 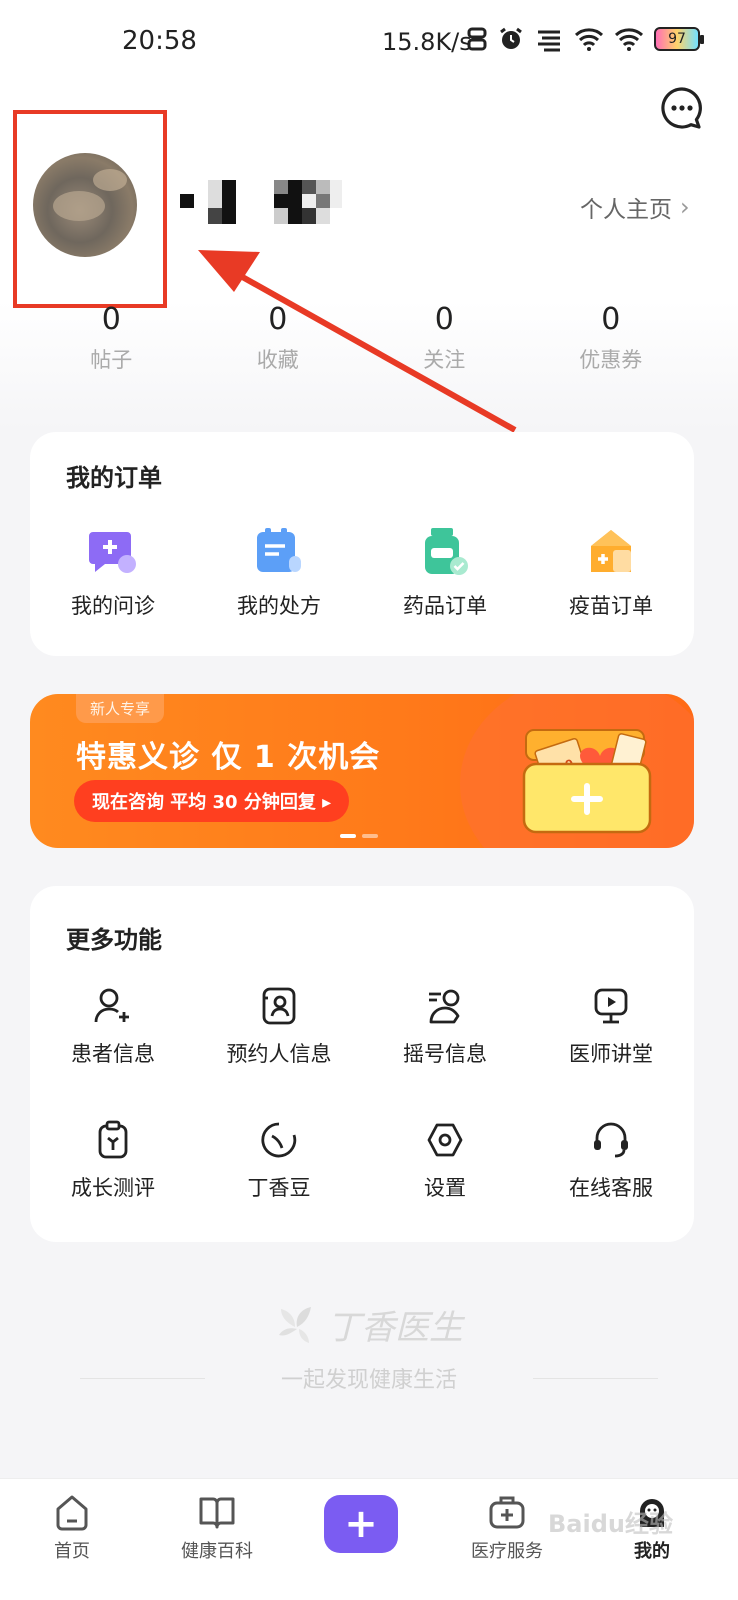 I want to click on feature-label: 患者信息, so click(x=113, y=1054).